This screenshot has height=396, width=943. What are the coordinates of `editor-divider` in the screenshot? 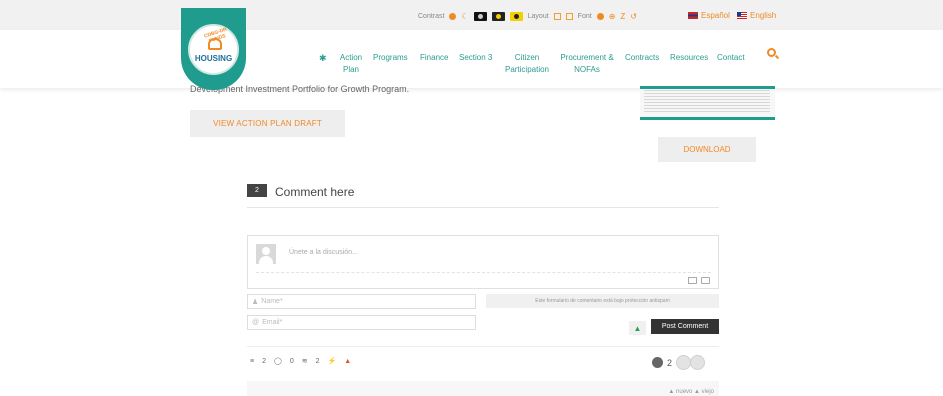 It's located at (483, 272).